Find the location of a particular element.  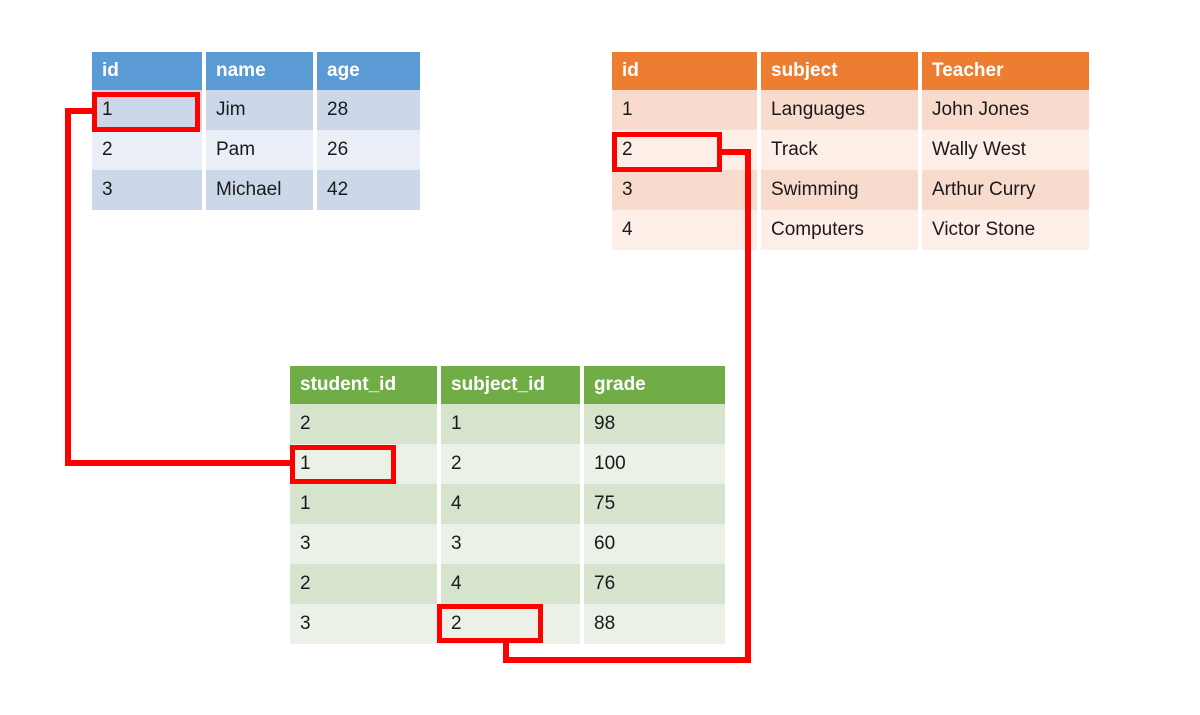

table-row: 1 4 75 is located at coordinates (507, 504).